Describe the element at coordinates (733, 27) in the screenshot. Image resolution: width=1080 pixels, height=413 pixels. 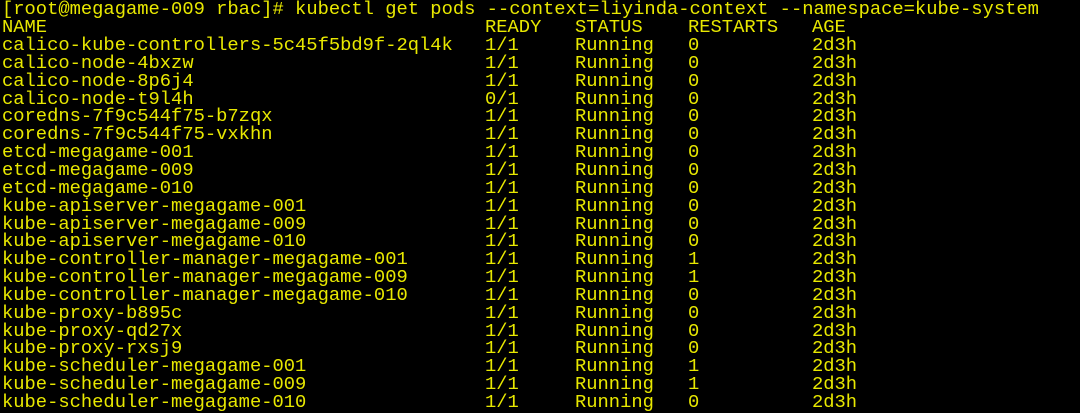
I see `header-restarts: RESTARTS` at that location.